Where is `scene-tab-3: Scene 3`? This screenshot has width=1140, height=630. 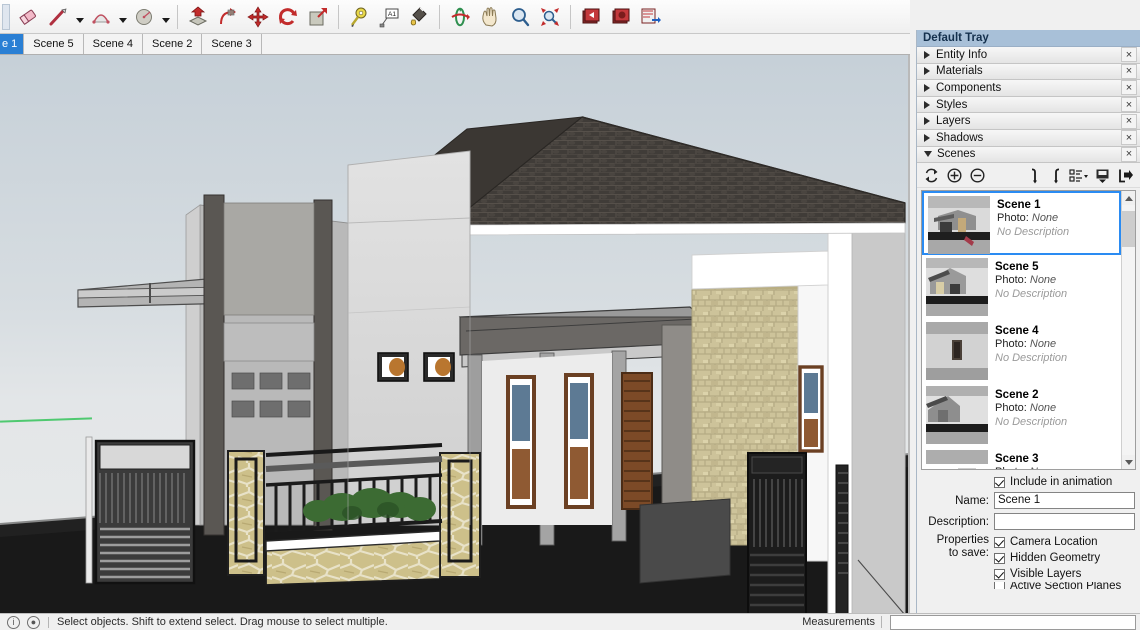
scene-tab-3: Scene 3 is located at coordinates (232, 44).